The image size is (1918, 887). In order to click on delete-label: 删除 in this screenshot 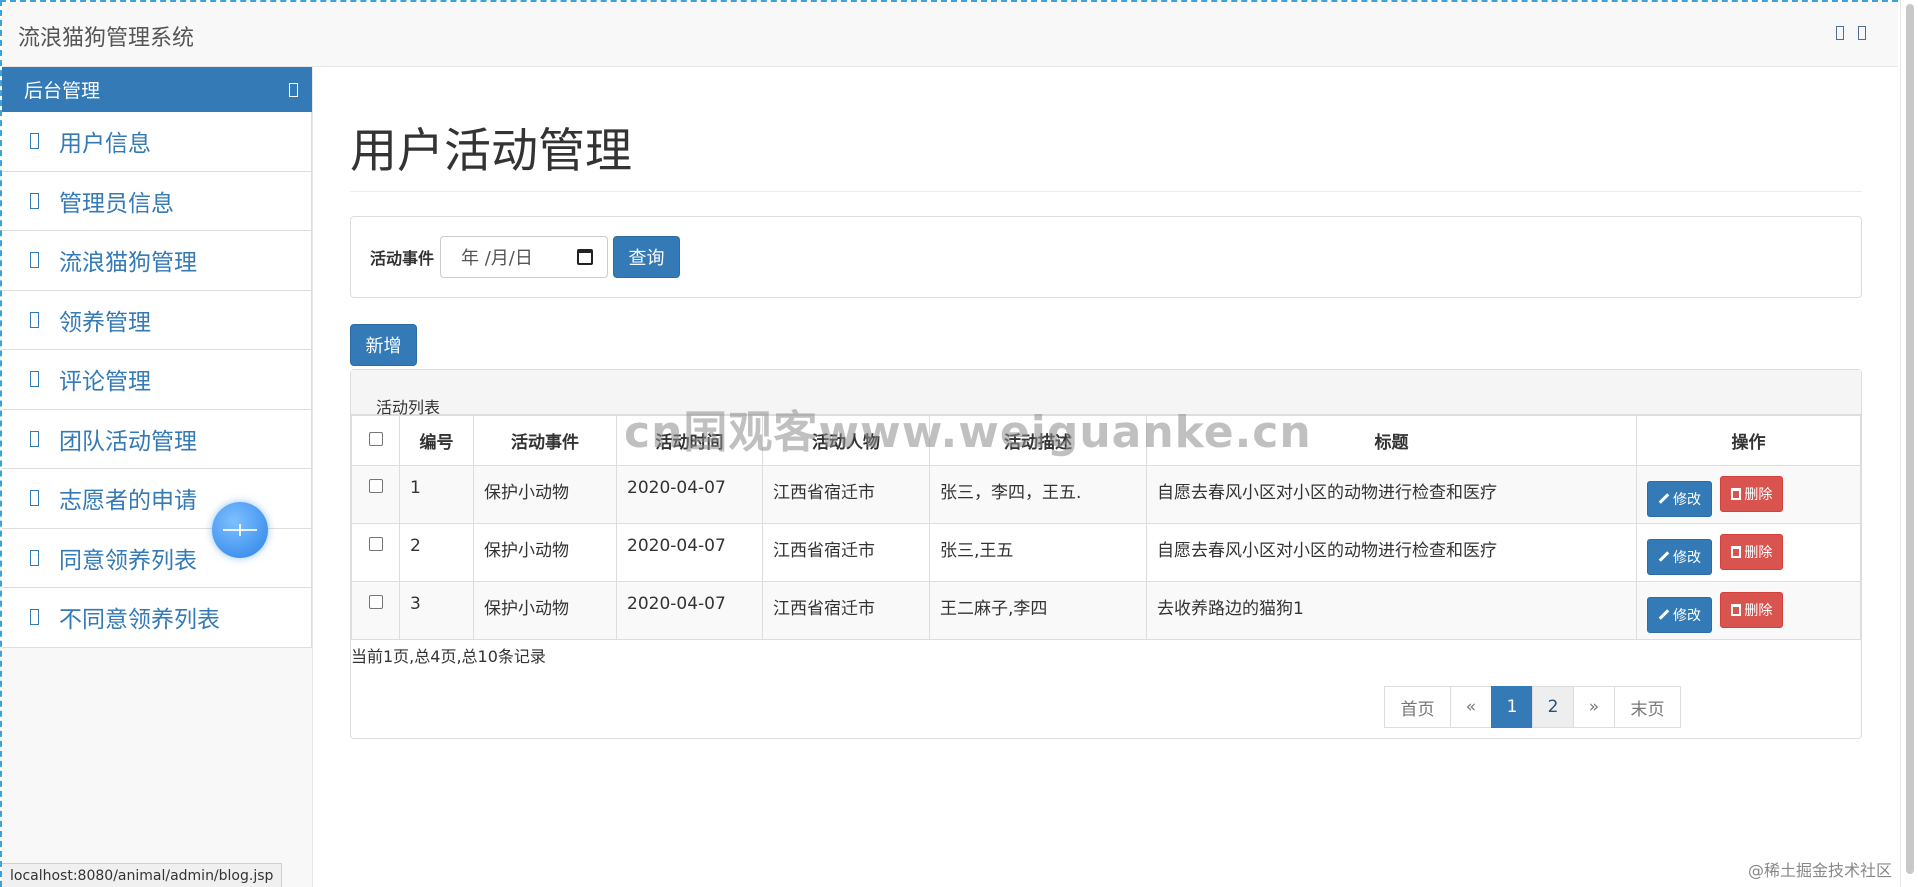, I will do `click(1758, 553)`.